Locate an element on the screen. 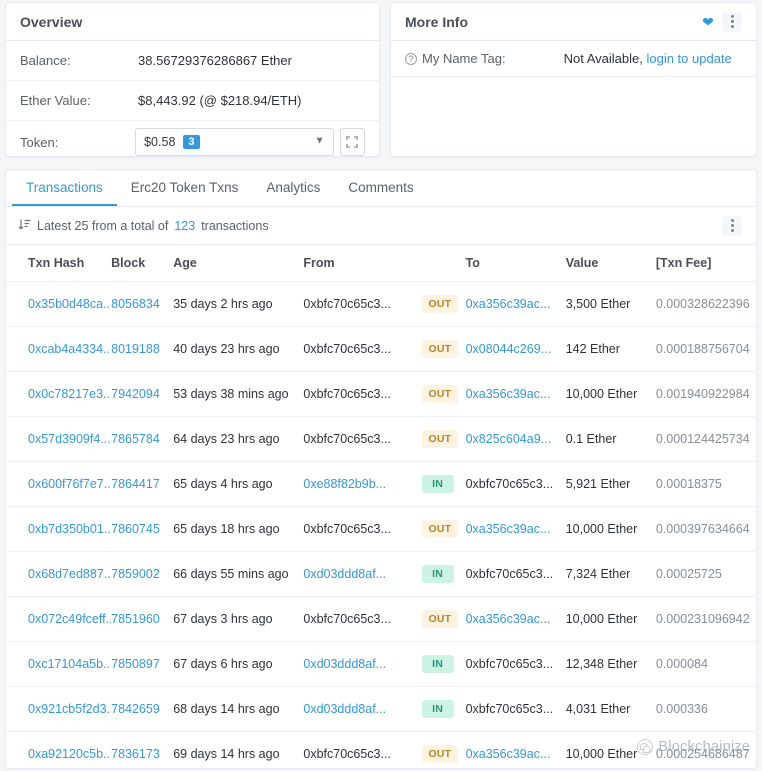  value-amount: 0.1 Ether is located at coordinates (591, 439).